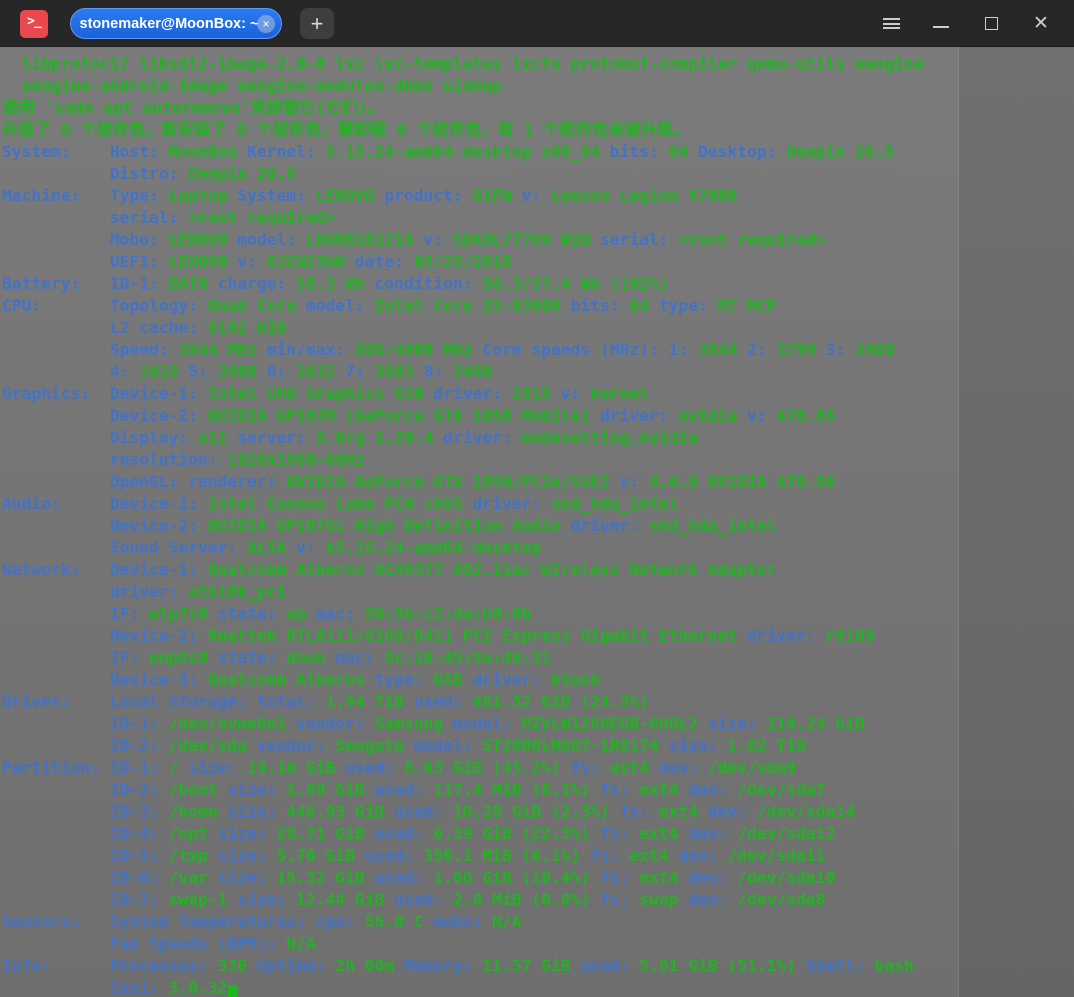 This screenshot has height=997, width=1074. I want to click on tab-close-icon: ×, so click(266, 23).